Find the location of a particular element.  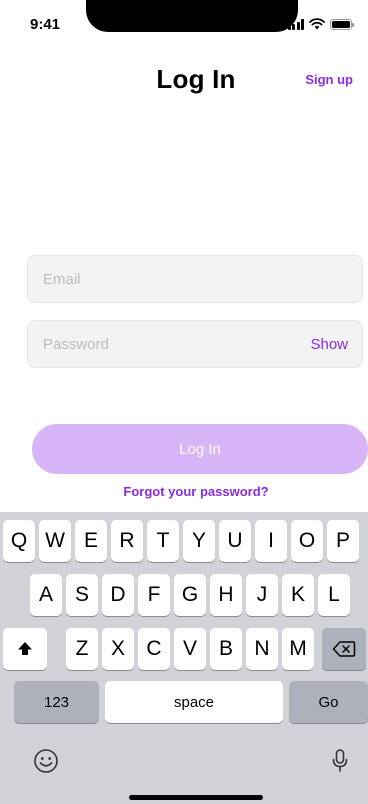

key-i: I is located at coordinates (271, 541).